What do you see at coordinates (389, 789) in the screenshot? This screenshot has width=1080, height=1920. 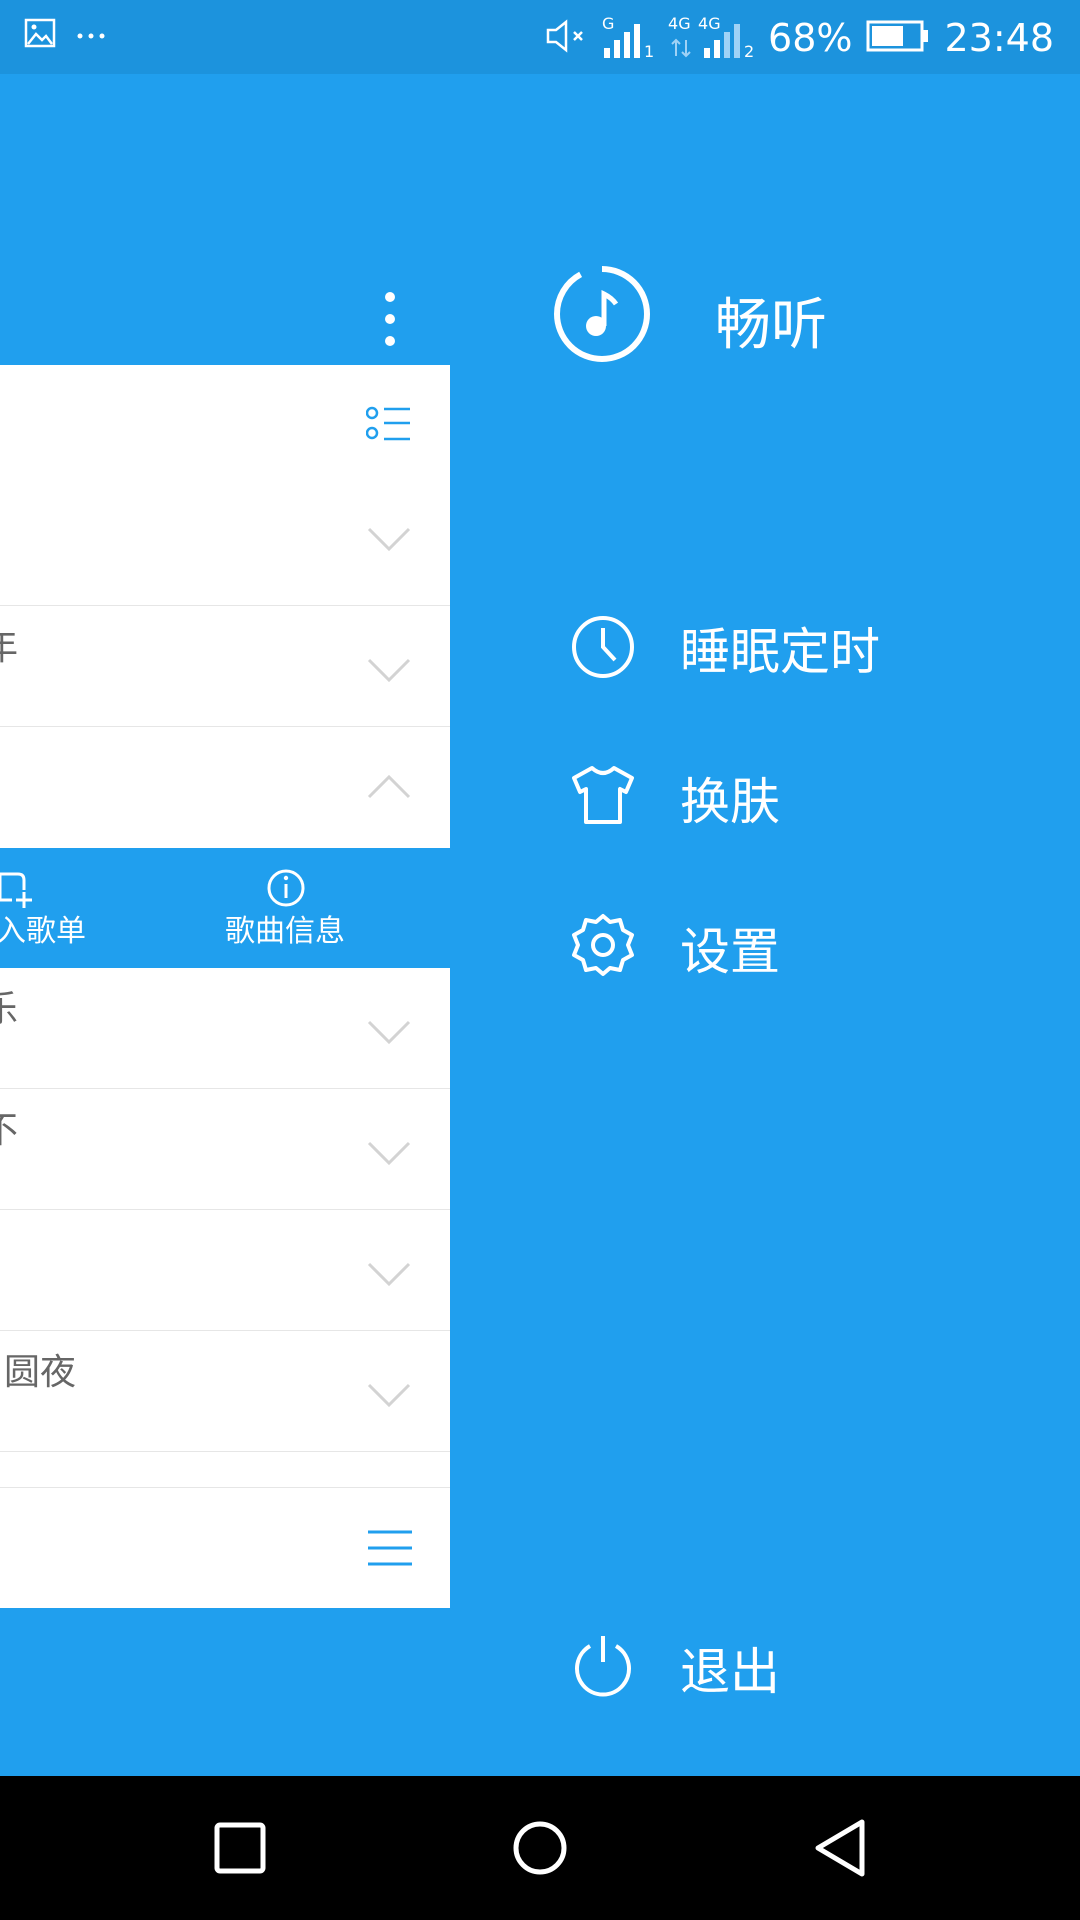 I see `chevron-up-icon` at bounding box center [389, 789].